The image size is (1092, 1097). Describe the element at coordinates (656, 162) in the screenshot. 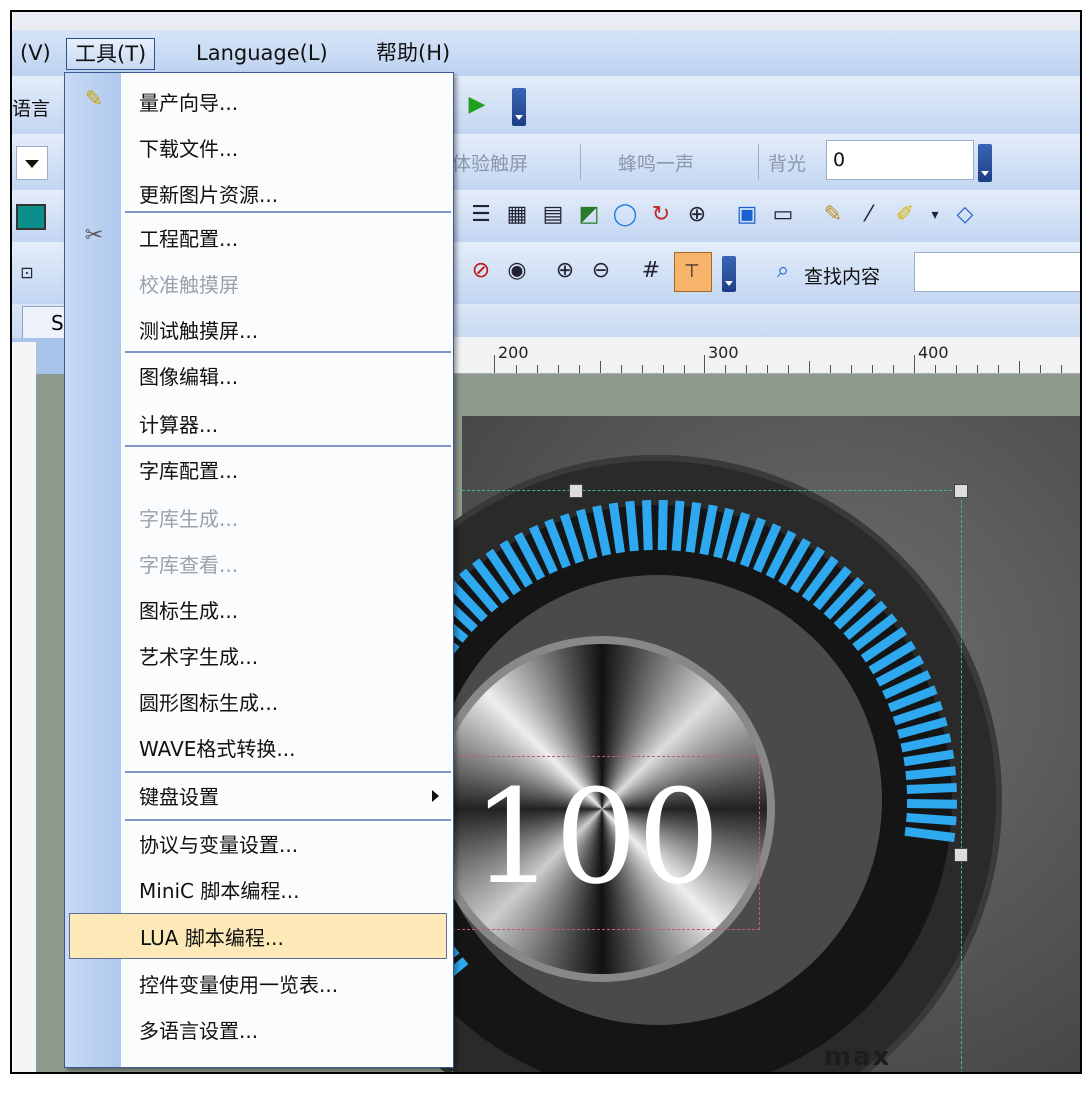

I see `beep-button: 蜂鸣一声` at that location.